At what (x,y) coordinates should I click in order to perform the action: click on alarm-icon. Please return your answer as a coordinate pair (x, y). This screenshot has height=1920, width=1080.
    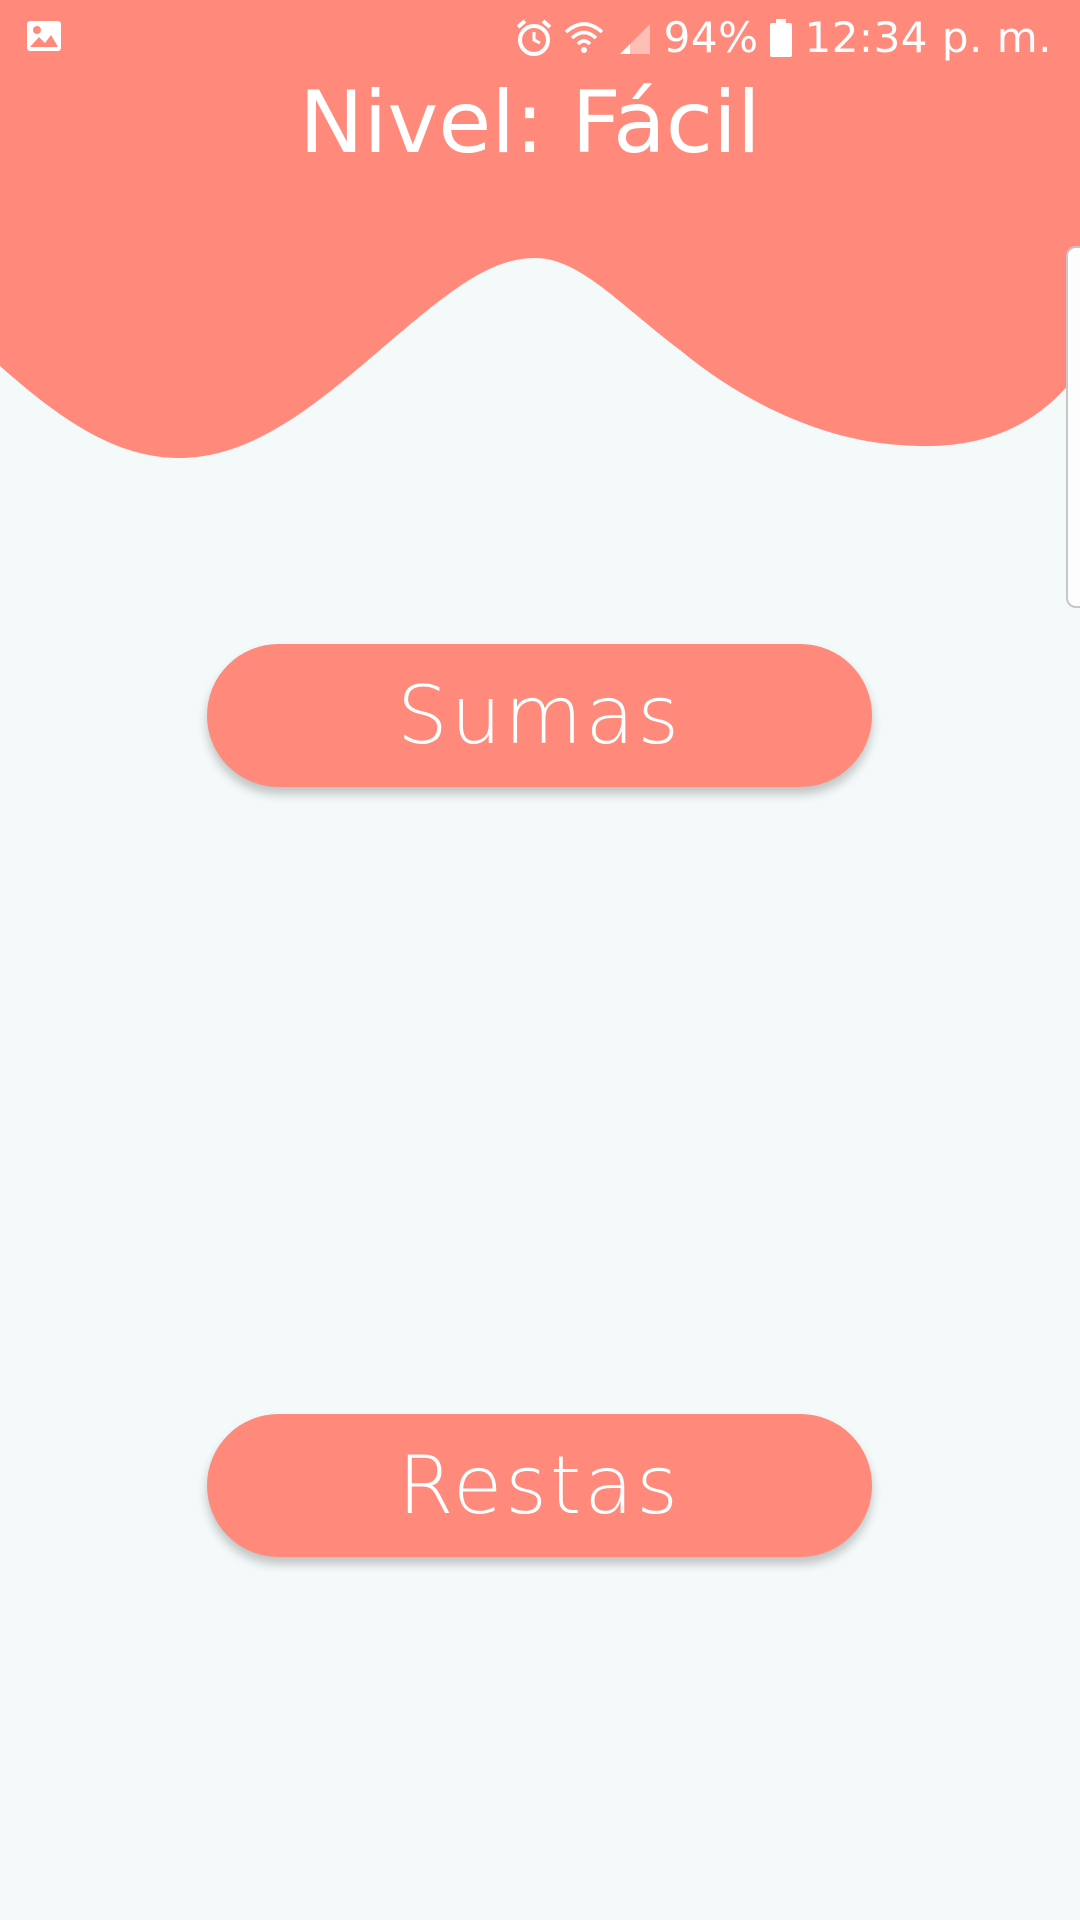
    Looking at the image, I should click on (534, 38).